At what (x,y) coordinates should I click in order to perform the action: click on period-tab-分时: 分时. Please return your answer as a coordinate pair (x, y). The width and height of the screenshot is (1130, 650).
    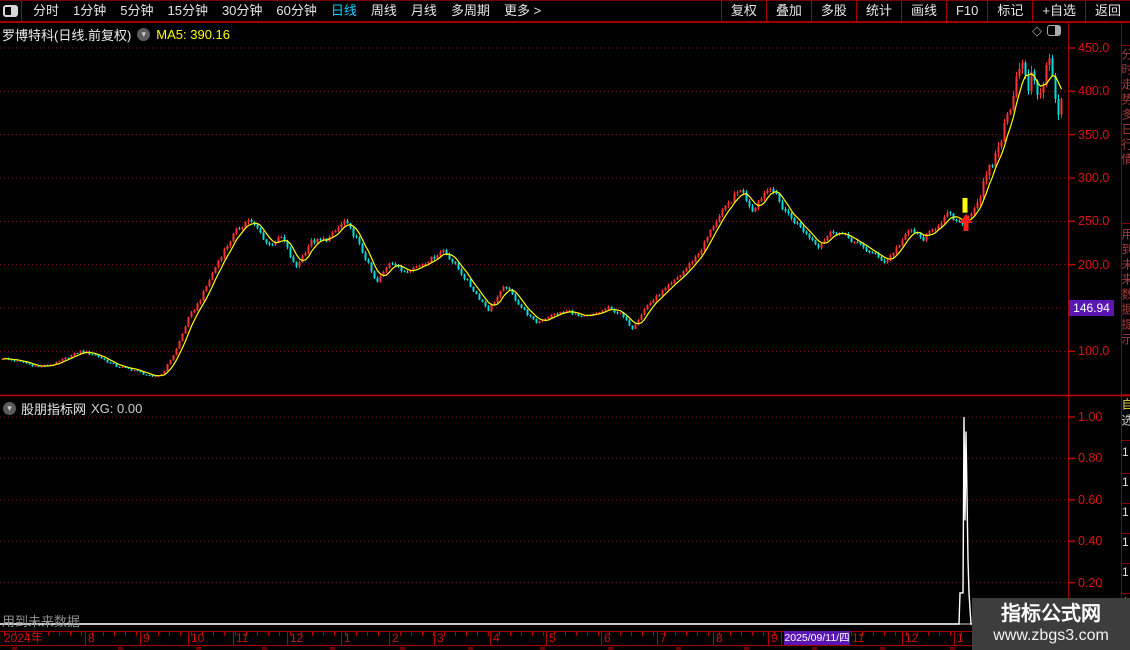
    Looking at the image, I should click on (46, 11).